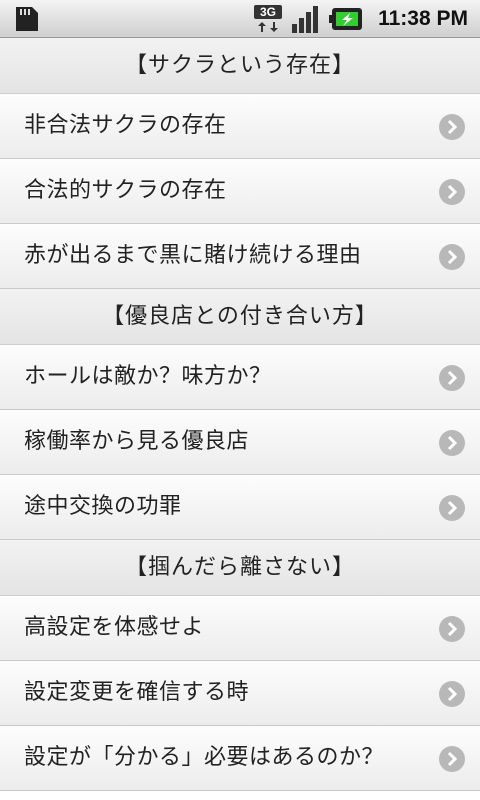 The image size is (480, 800). What do you see at coordinates (268, 12) in the screenshot?
I see `network-type-label: 3G` at bounding box center [268, 12].